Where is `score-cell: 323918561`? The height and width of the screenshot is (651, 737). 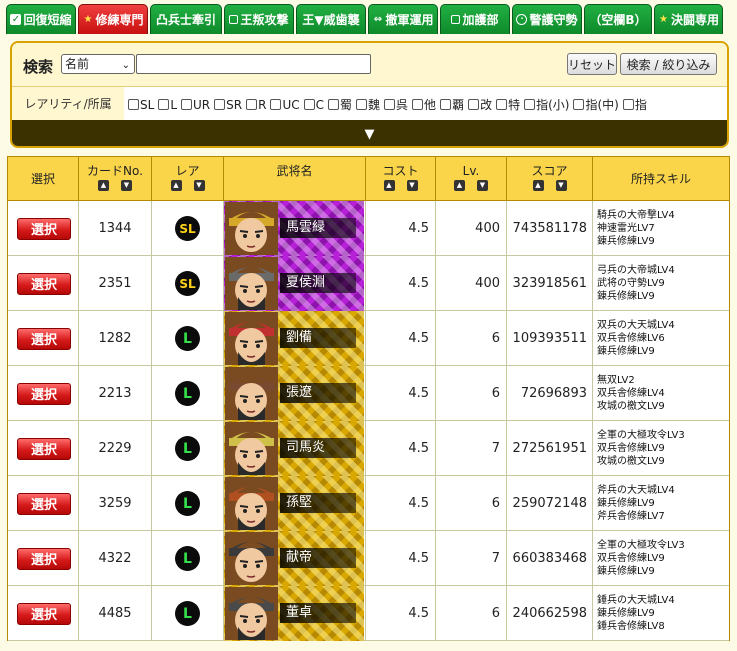
score-cell: 323918561 is located at coordinates (550, 283).